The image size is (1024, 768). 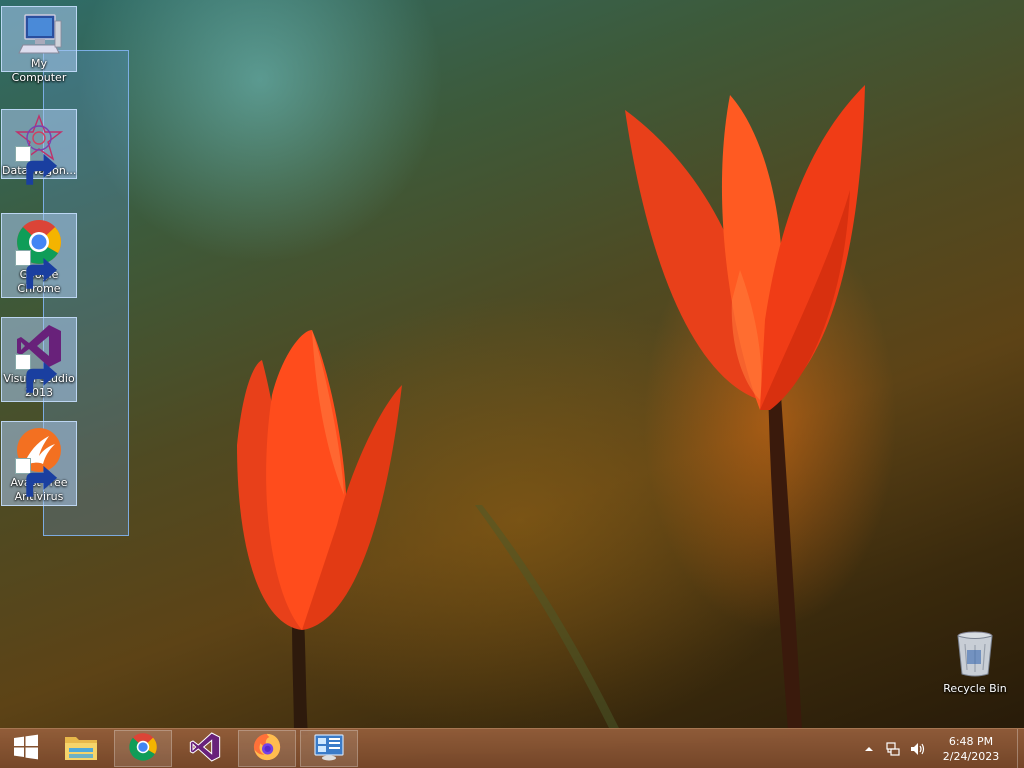 I want to click on volume-icon, so click(x=917, y=749).